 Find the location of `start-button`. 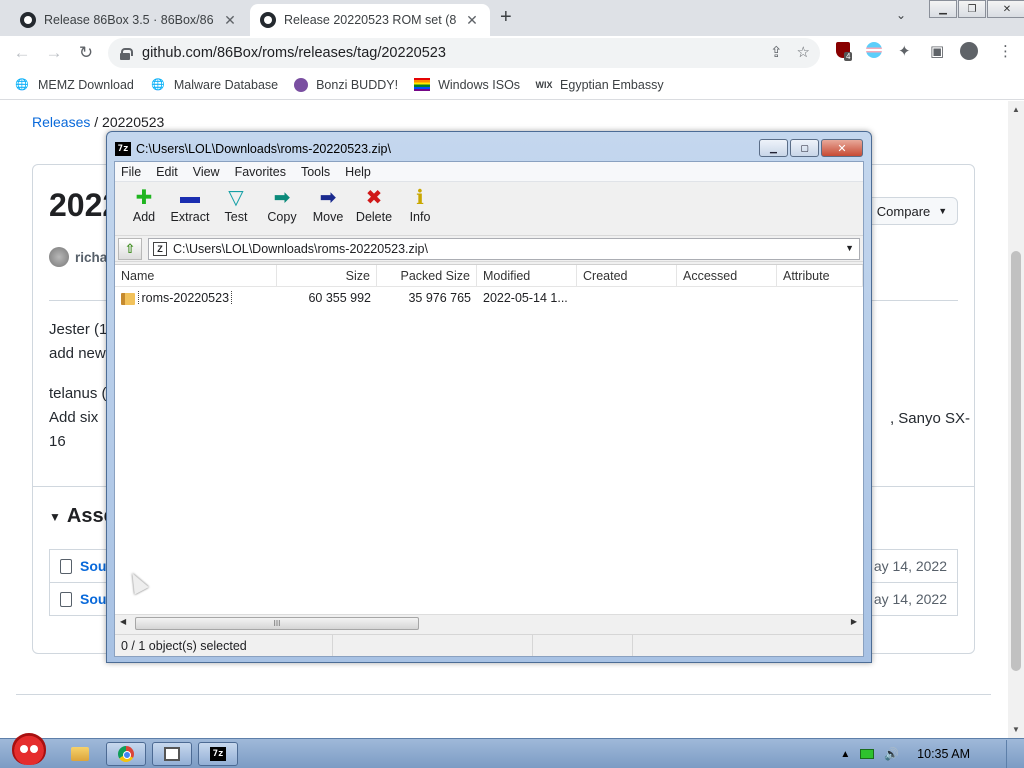

start-button is located at coordinates (26, 749).